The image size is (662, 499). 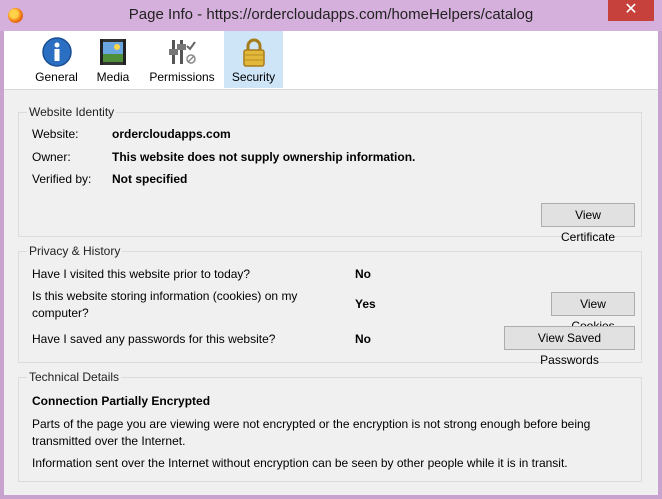 I want to click on website-value: ordercloudapps.com, so click(x=171, y=134).